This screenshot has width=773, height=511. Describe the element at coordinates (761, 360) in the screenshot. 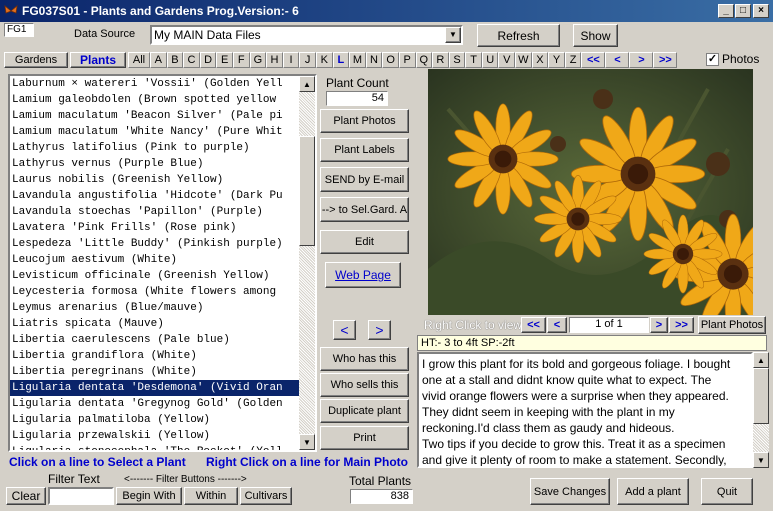

I see `desc-scroll-up-icon: ▲` at that location.